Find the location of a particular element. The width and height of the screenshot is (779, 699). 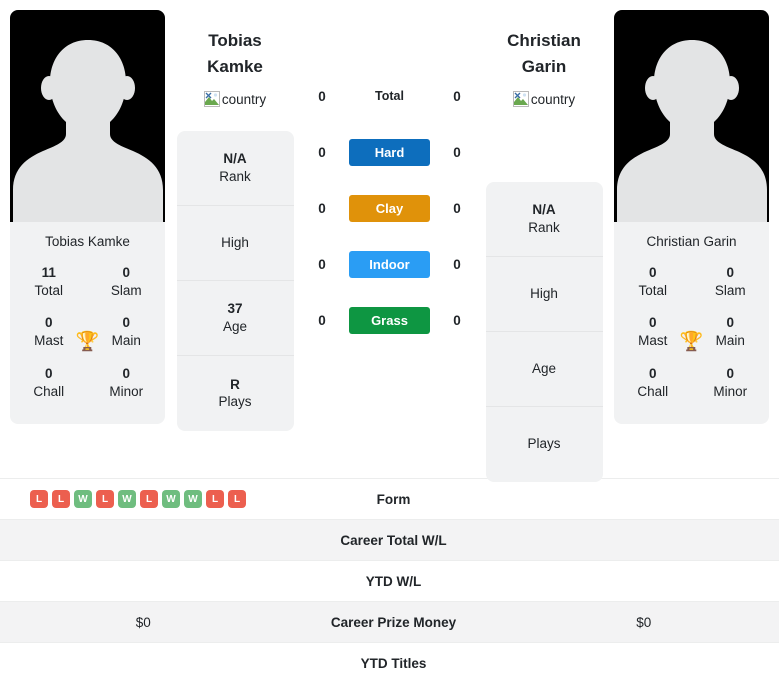

titles-total-value-left: 11 is located at coordinates (48, 272).